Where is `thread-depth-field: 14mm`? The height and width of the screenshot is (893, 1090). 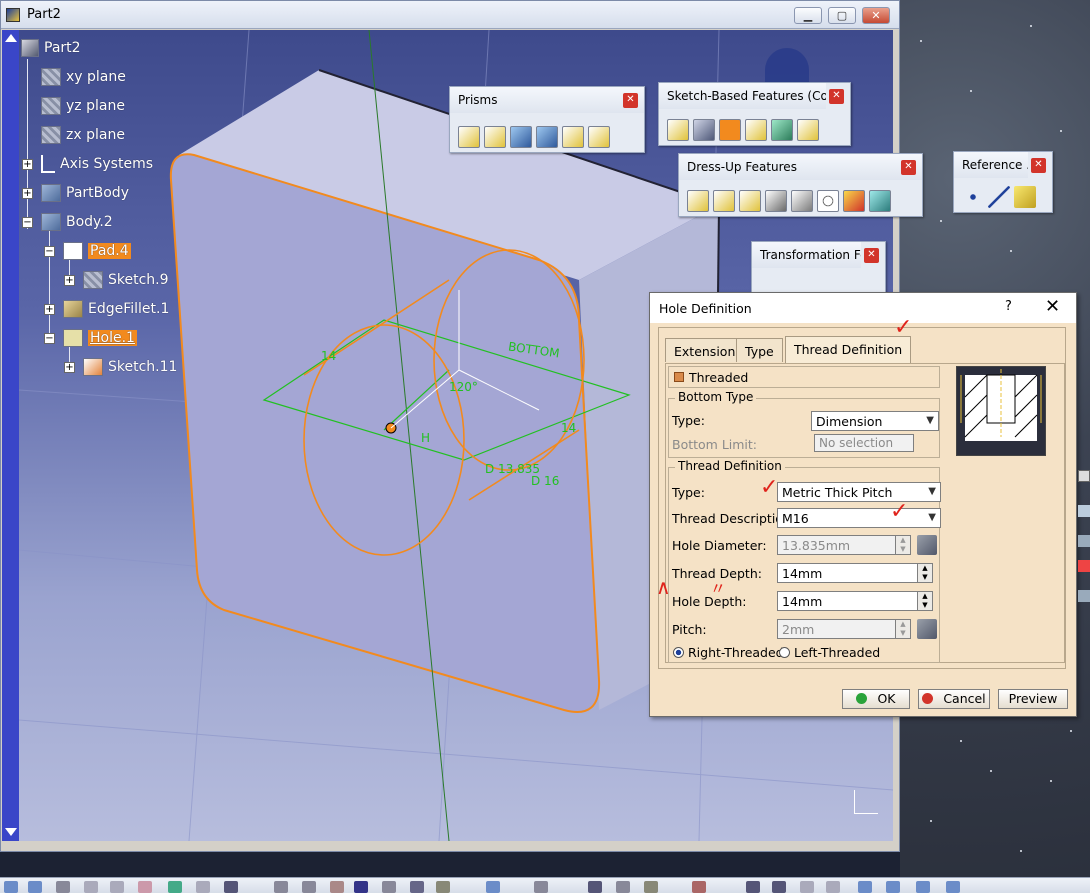 thread-depth-field: 14mm is located at coordinates (848, 573).